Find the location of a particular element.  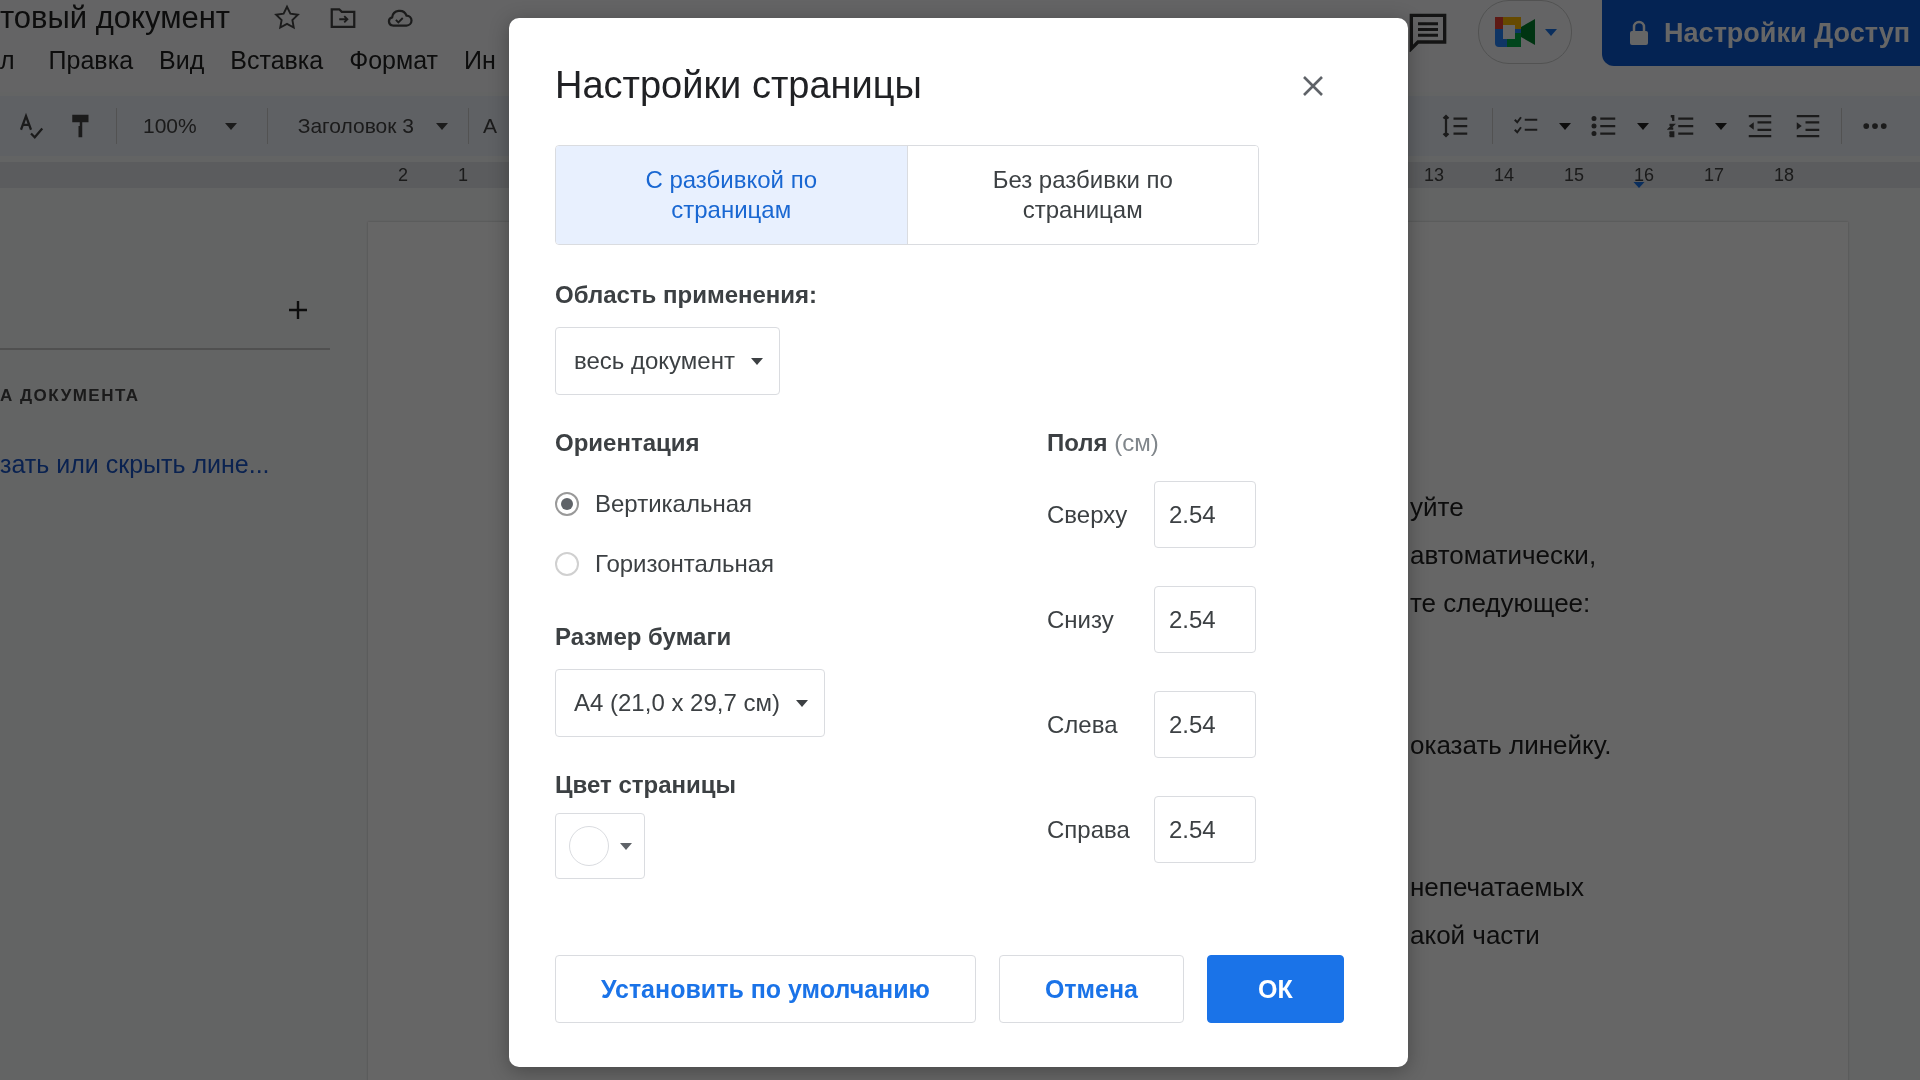

dialog-button: Установить по умолчанию is located at coordinates (765, 989).